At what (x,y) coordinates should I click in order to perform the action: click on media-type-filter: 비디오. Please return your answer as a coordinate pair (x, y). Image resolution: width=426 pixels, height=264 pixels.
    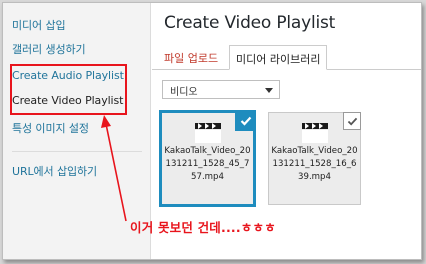
    Looking at the image, I should click on (221, 89).